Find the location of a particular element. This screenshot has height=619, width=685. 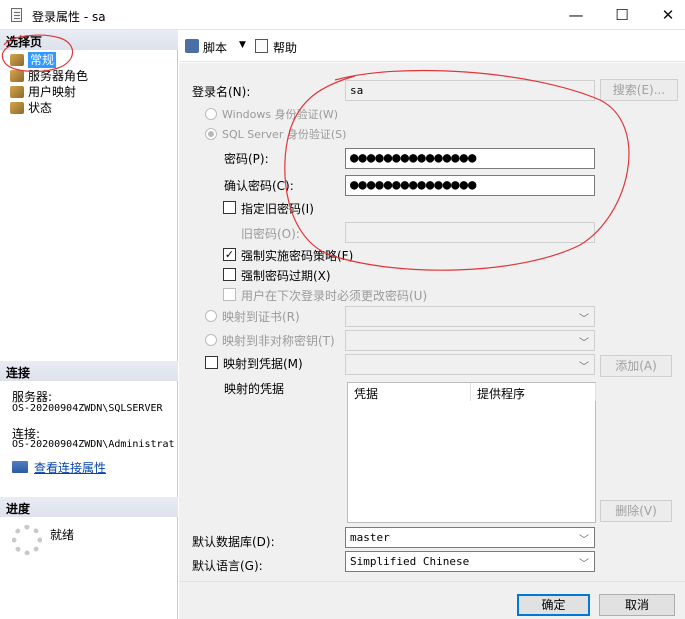

default-lang-select: Simplified Chinese ﹀ is located at coordinates (470, 561).